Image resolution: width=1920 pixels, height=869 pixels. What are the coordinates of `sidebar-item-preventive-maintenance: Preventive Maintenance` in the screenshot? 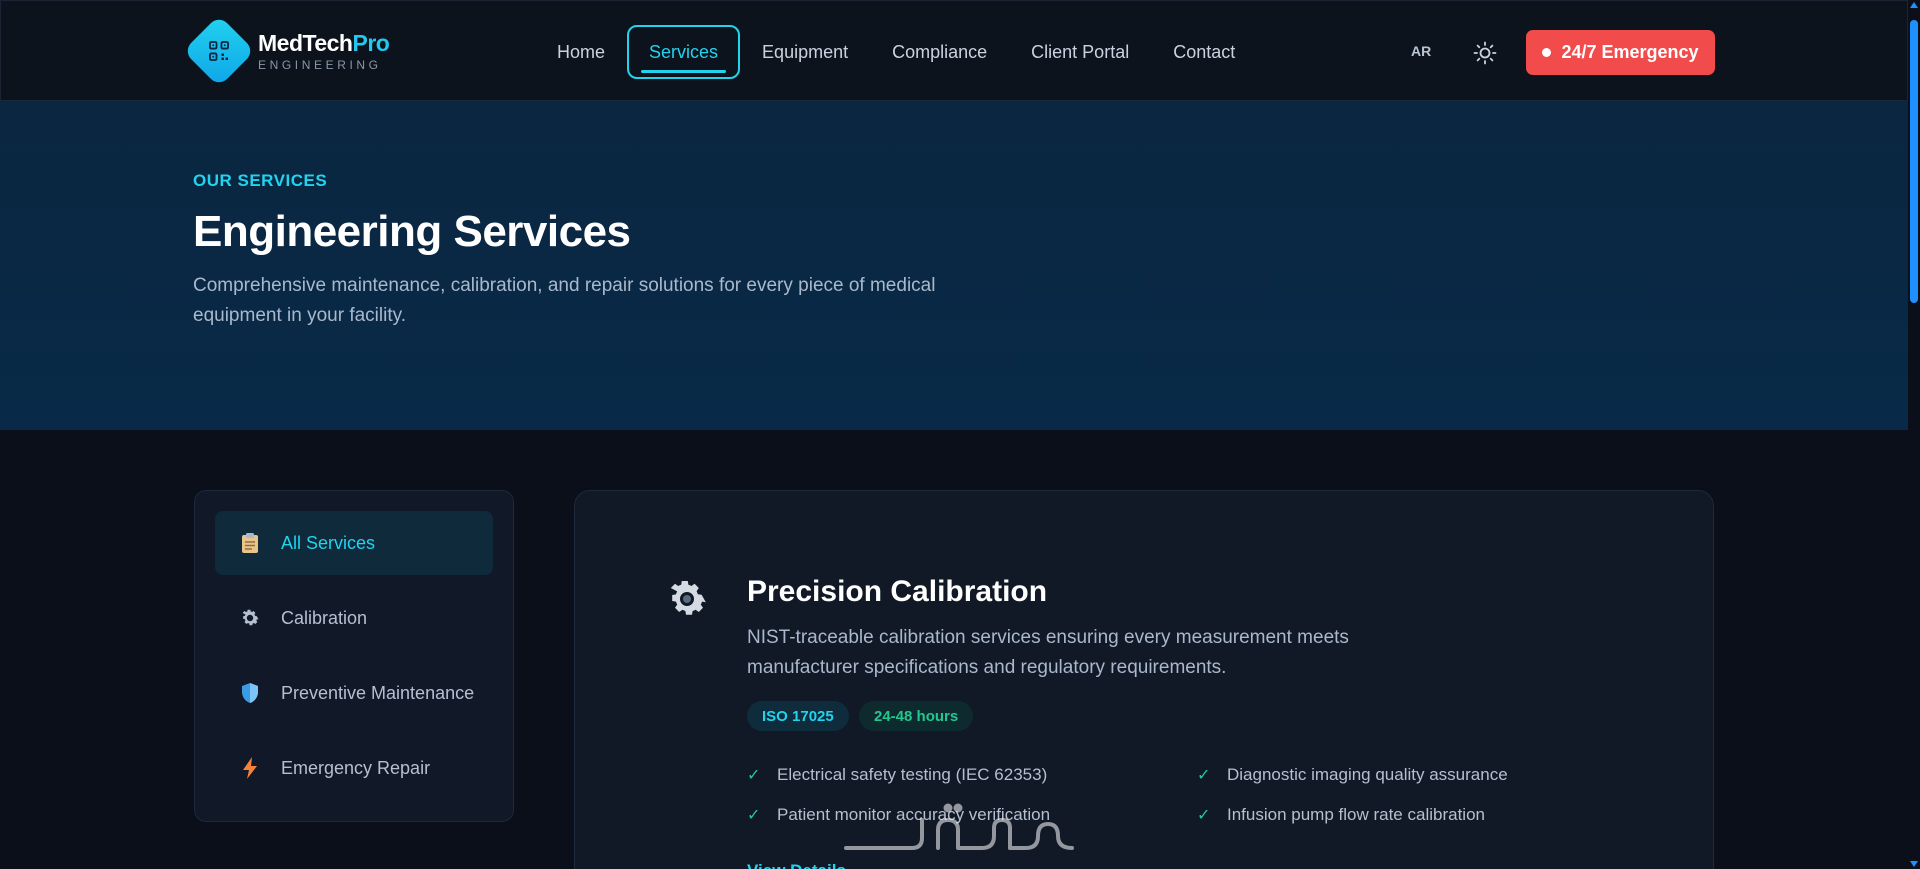 It's located at (354, 693).